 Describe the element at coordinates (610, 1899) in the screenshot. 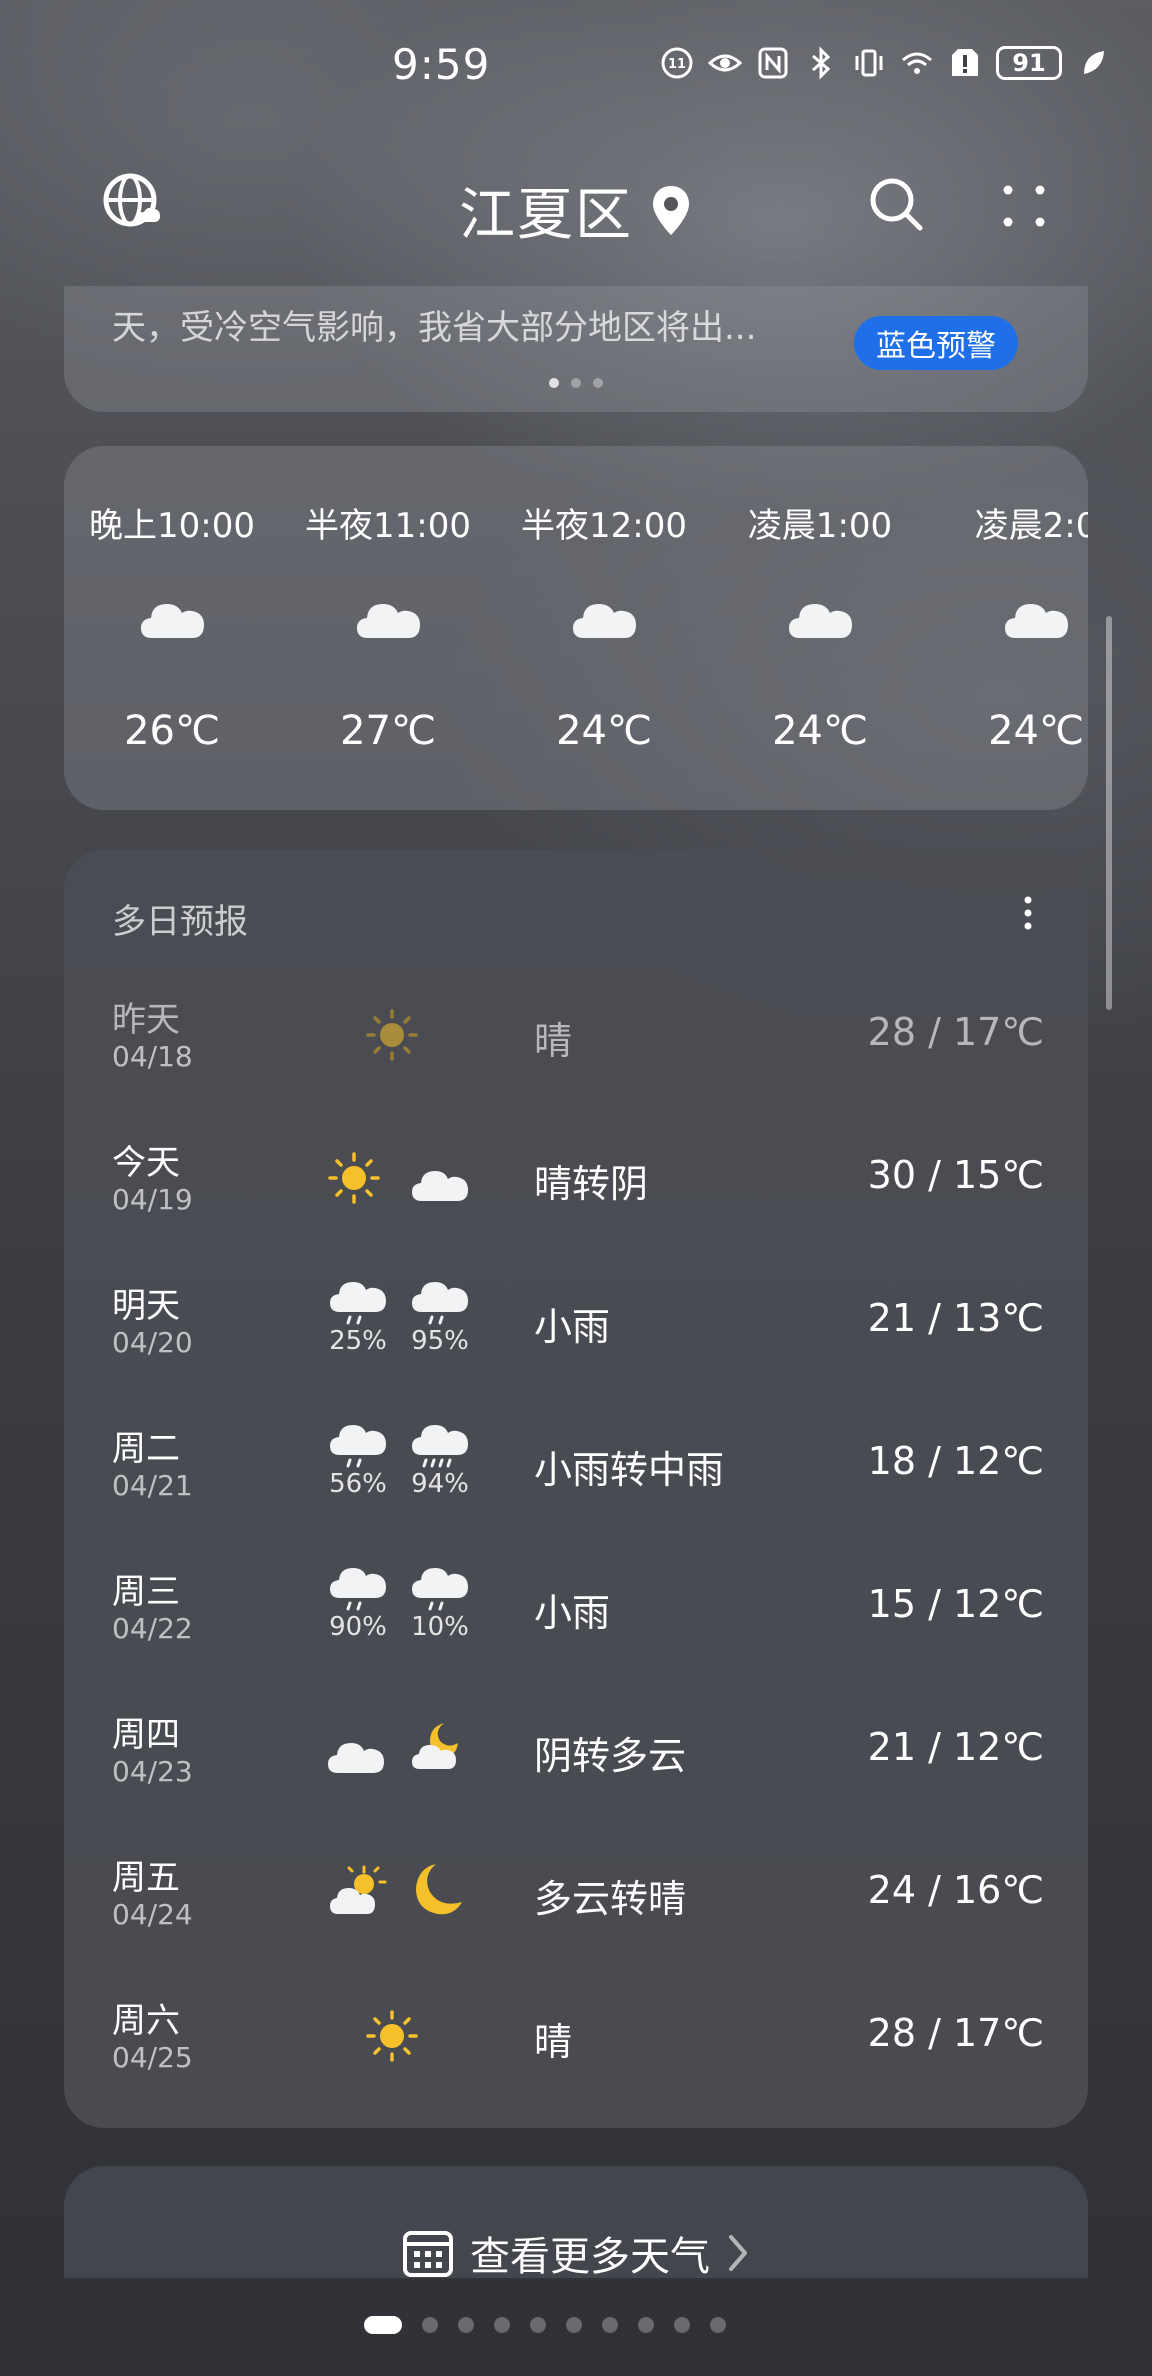

I see `day-condition: 多云转晴` at that location.